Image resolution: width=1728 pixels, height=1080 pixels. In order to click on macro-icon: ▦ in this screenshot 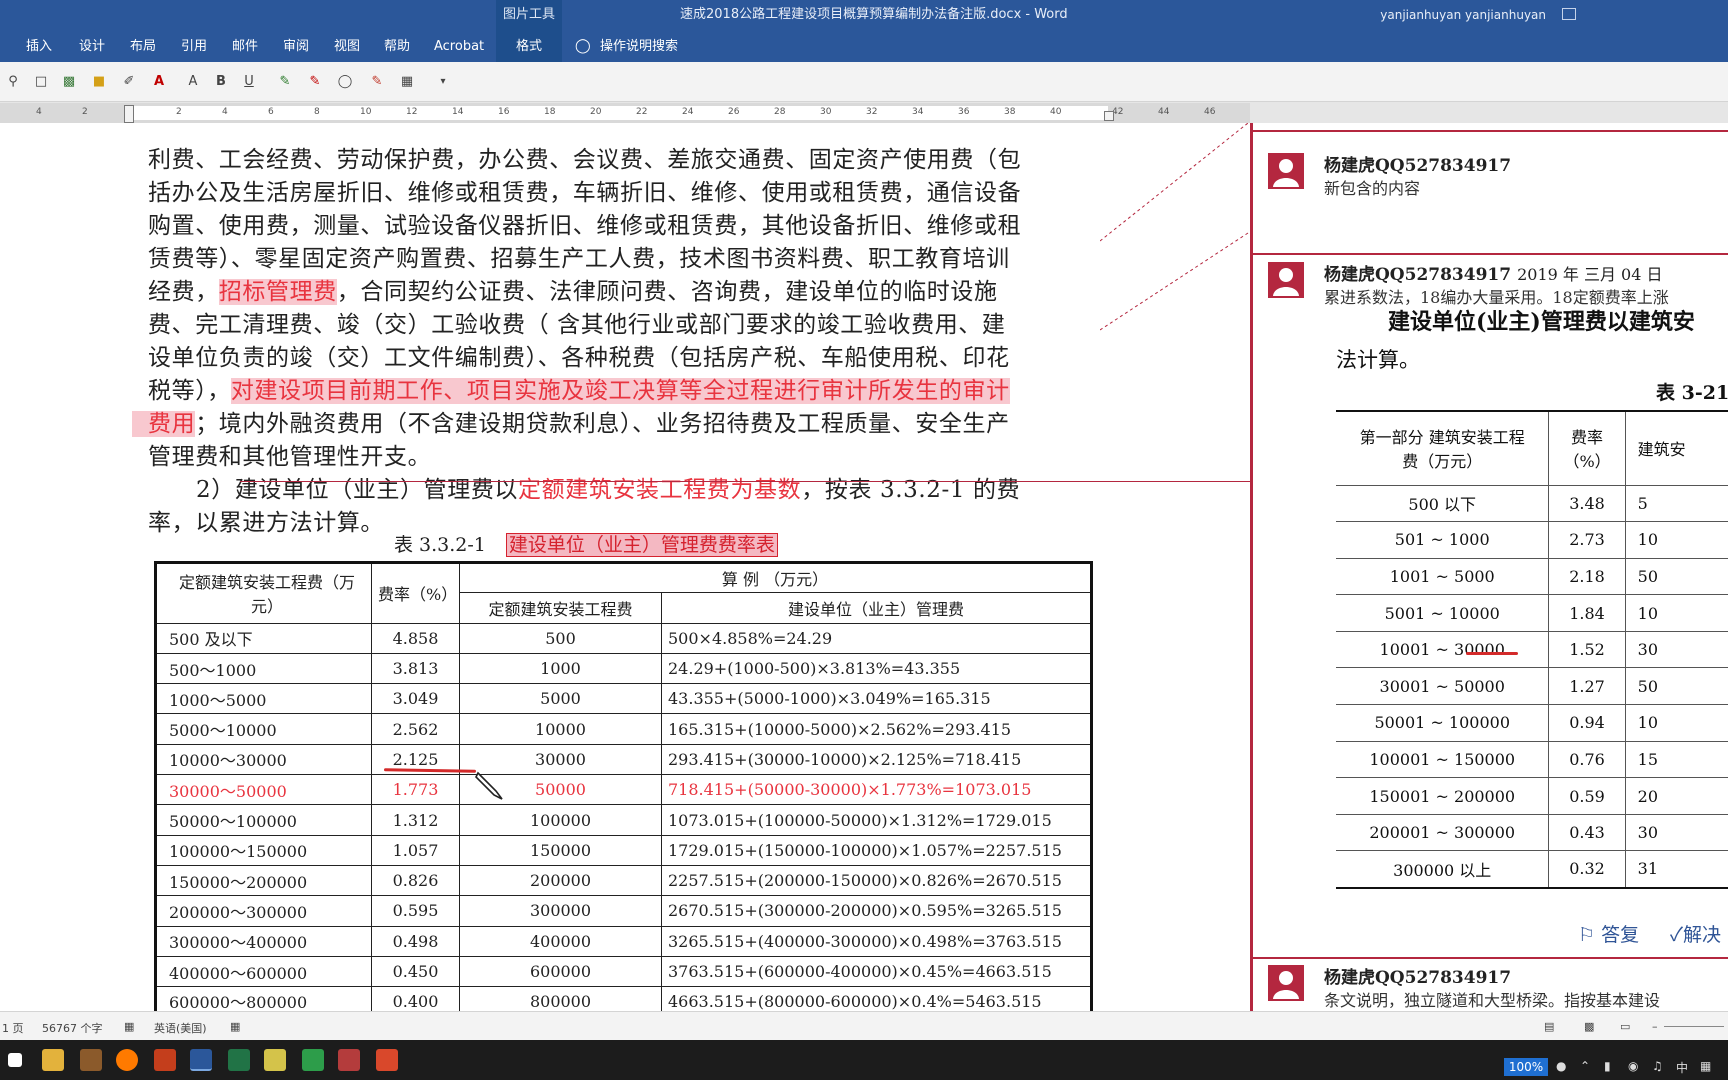, I will do `click(235, 1026)`.